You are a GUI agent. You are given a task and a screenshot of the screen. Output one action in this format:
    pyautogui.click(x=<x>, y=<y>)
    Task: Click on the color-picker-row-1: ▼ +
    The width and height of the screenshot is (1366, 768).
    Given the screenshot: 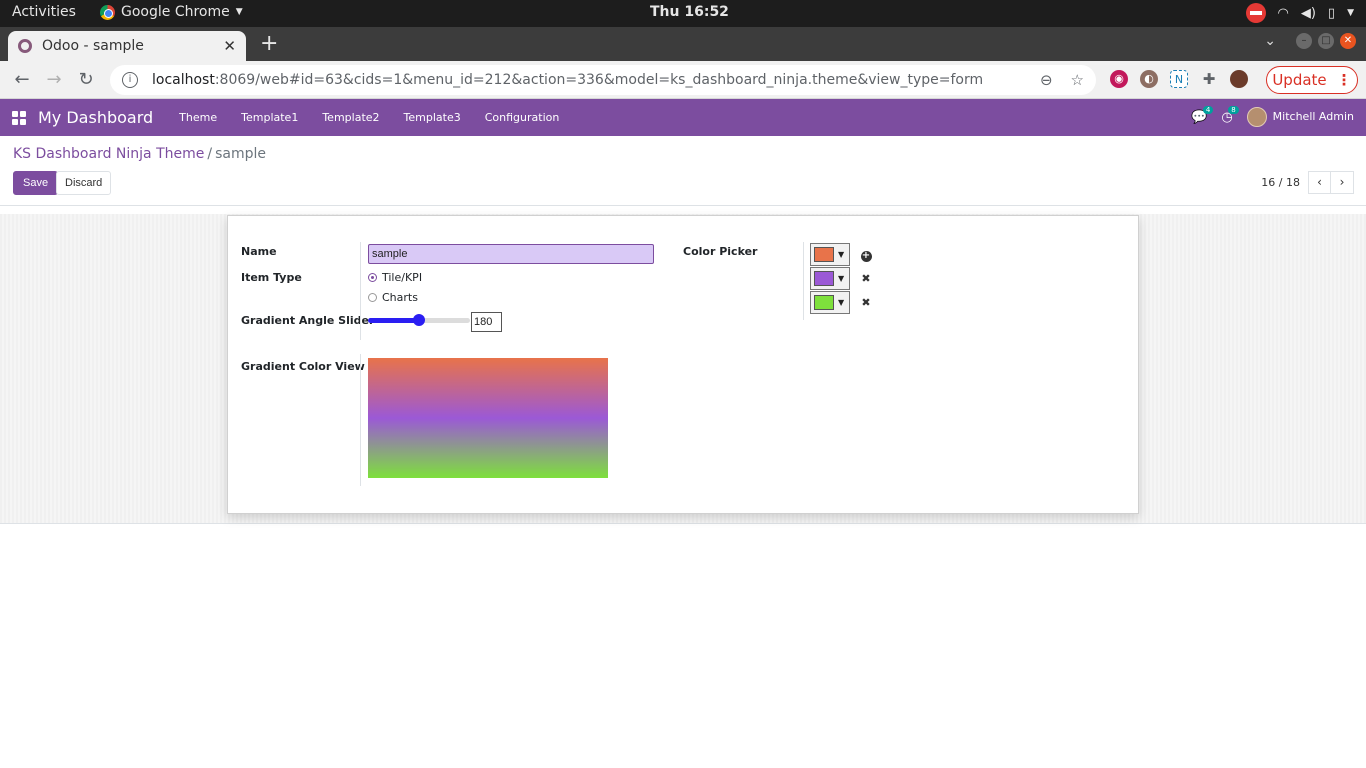 What is the action you would take?
    pyautogui.click(x=841, y=254)
    